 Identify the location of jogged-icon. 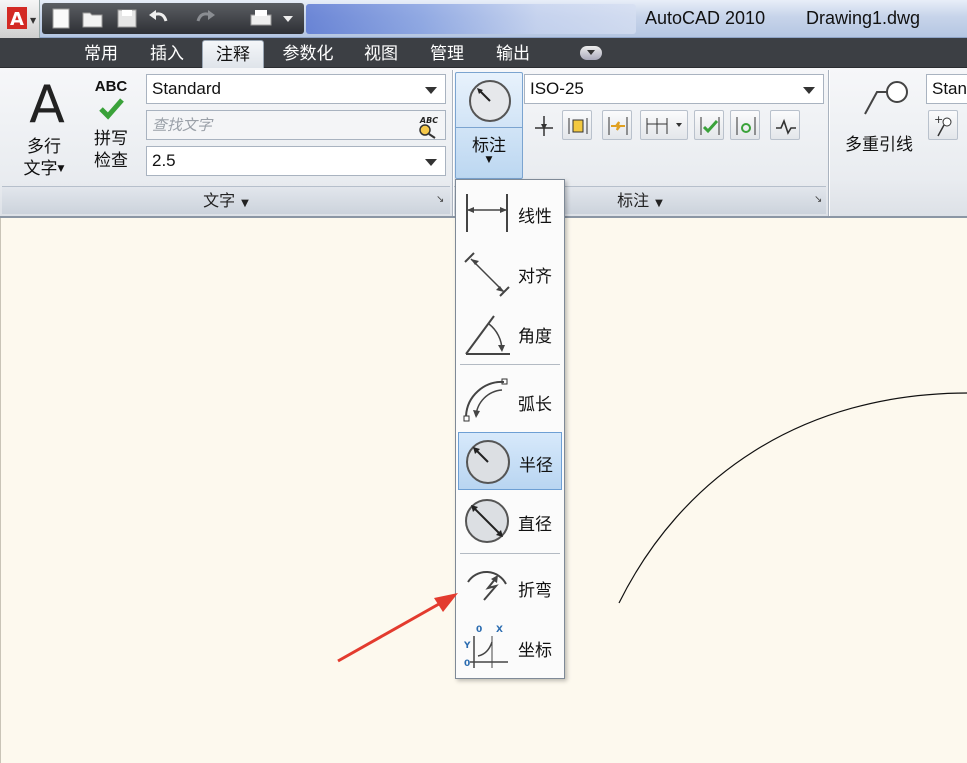
(487, 586).